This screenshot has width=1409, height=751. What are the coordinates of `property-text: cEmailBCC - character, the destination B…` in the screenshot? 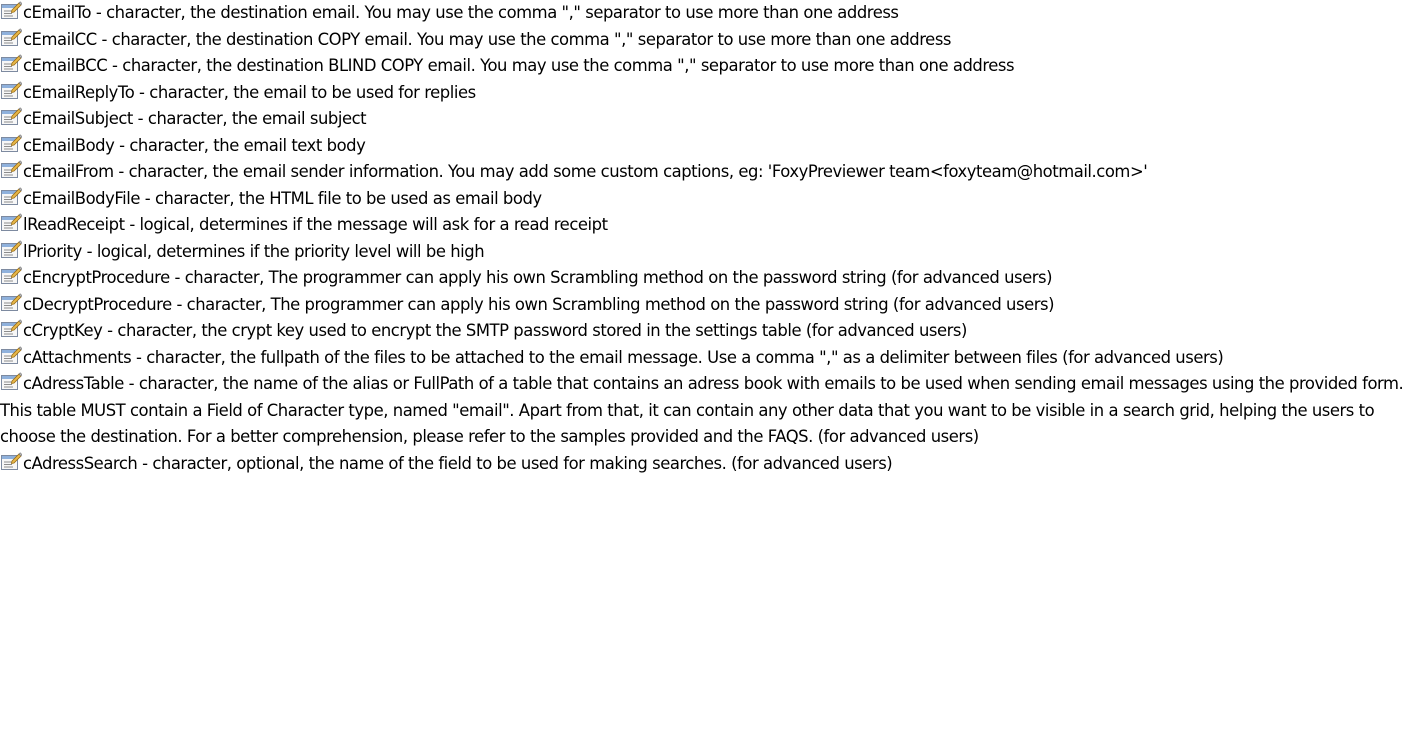 It's located at (519, 65).